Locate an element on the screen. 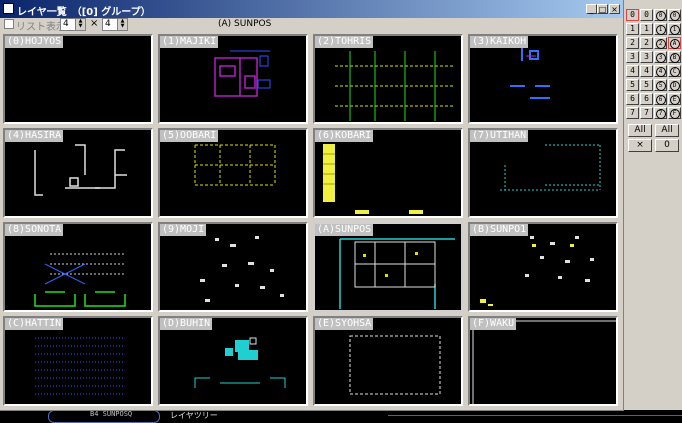 Image resolution: width=682 pixels, height=423 pixels. title-bar: レイヤ一覧 （[0] グループ） _ □ × is located at coordinates (311, 9).